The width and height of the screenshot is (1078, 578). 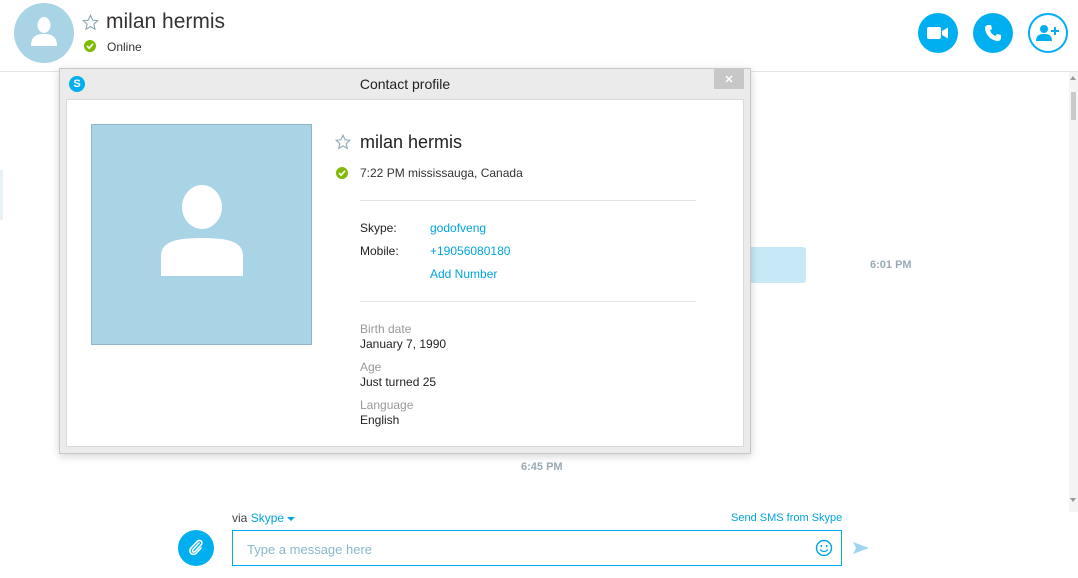 I want to click on age-value: Just turned 25, so click(x=398, y=382).